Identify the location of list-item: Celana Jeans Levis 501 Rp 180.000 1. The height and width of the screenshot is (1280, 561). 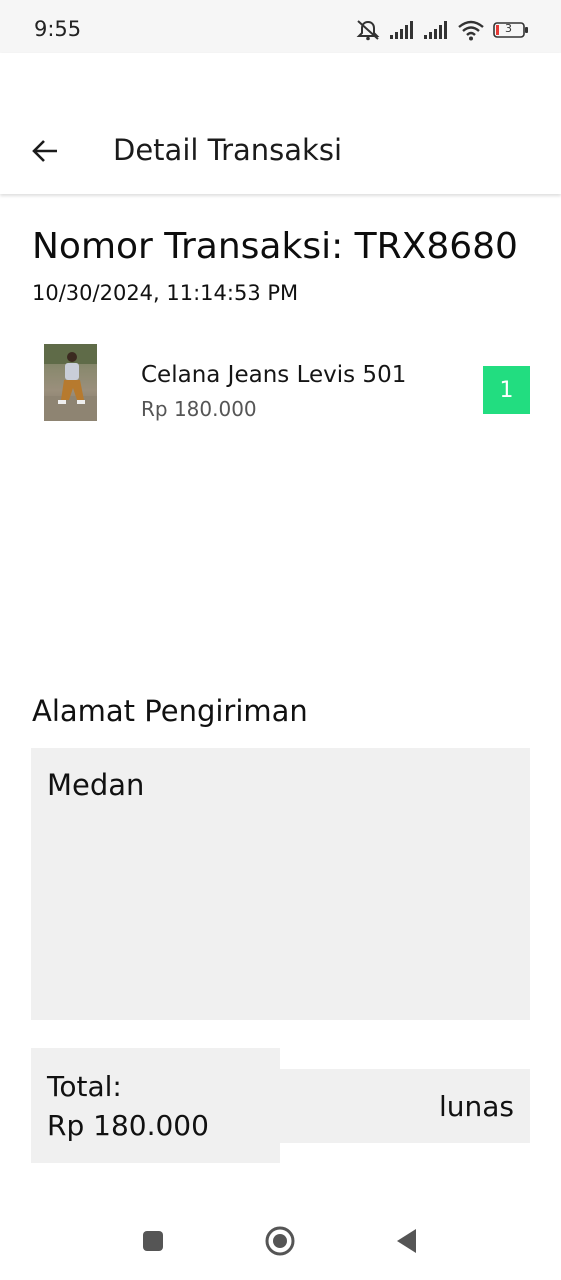
(281, 382).